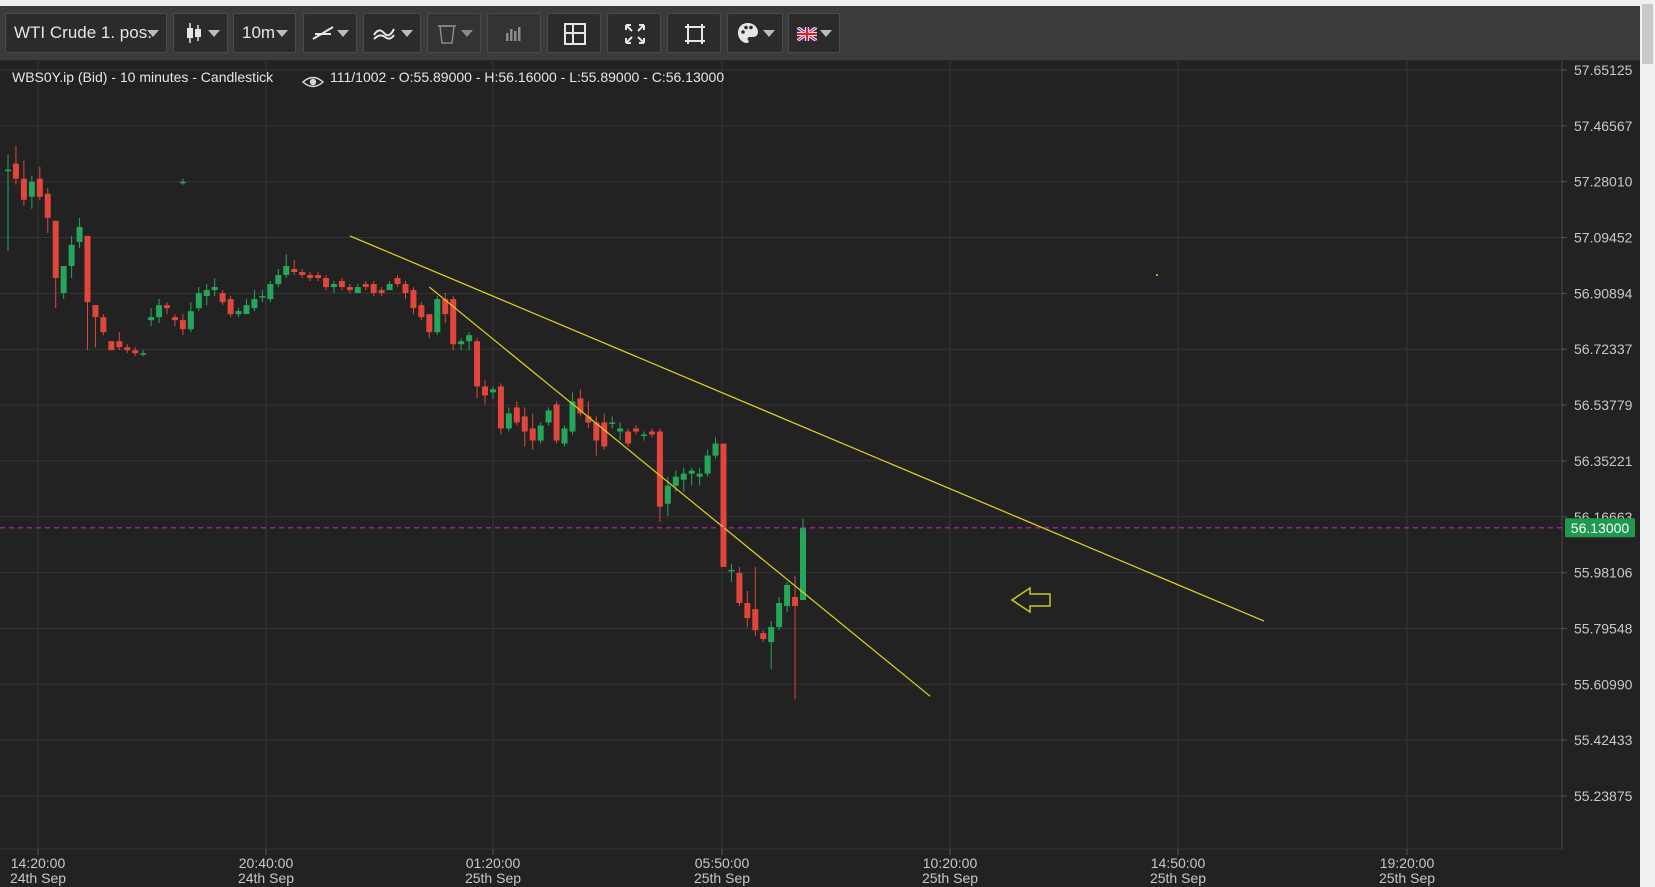  I want to click on eye-icon, so click(313, 82).